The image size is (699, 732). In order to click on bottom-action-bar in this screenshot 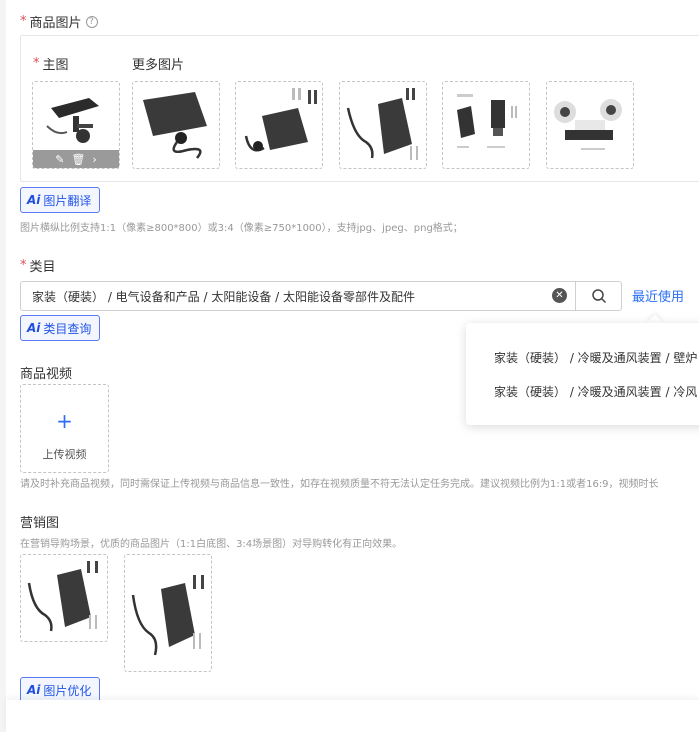, I will do `click(352, 716)`.